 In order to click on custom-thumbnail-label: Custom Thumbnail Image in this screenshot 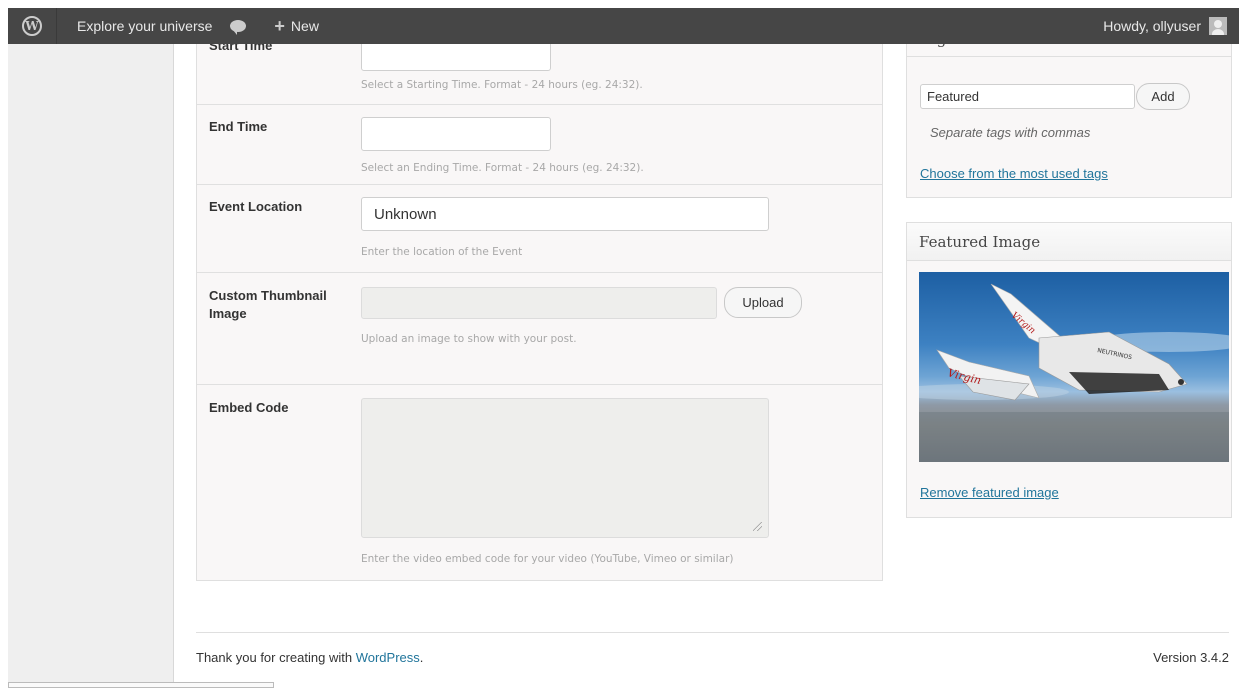, I will do `click(268, 304)`.